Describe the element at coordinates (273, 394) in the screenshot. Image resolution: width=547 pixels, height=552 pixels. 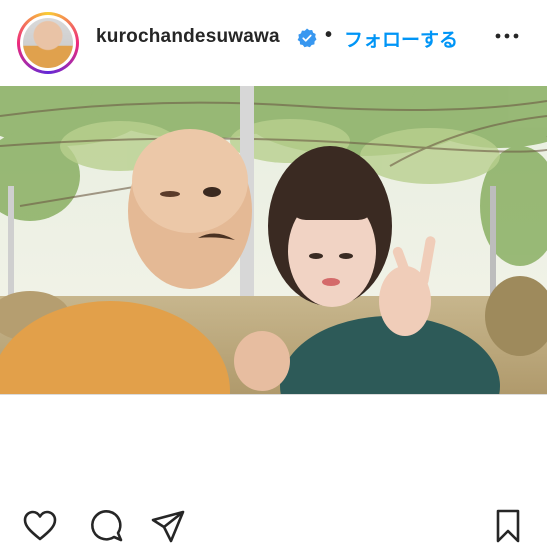
I see `photo-divider` at that location.